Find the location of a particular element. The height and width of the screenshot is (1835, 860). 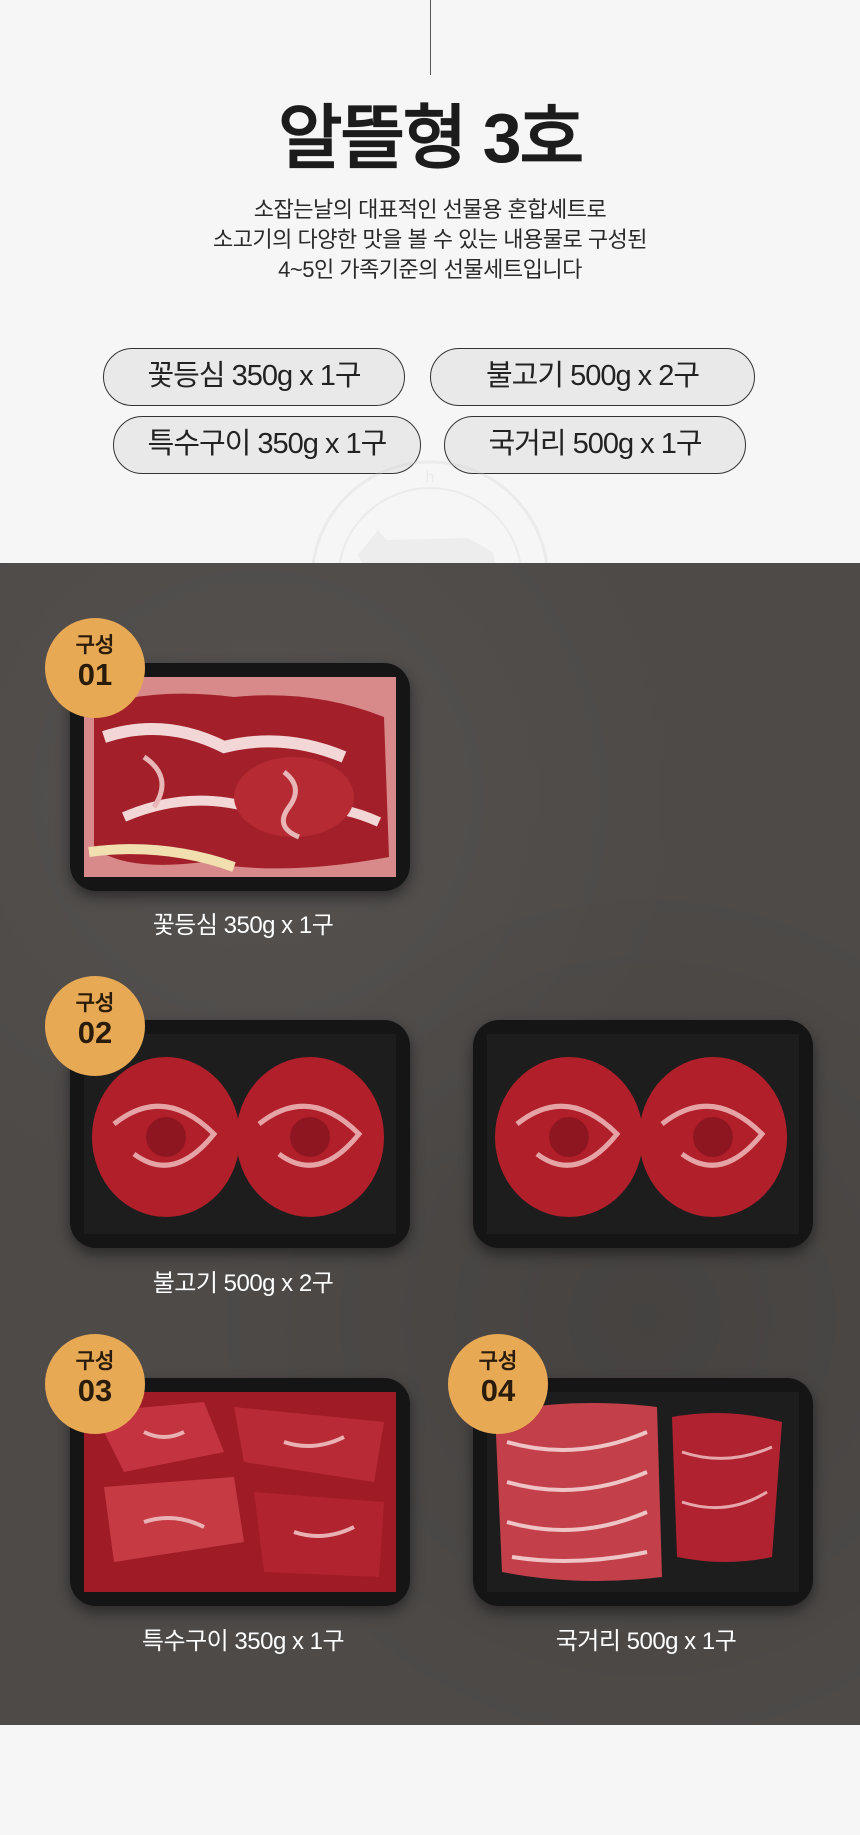

divider-line is located at coordinates (430, 37).